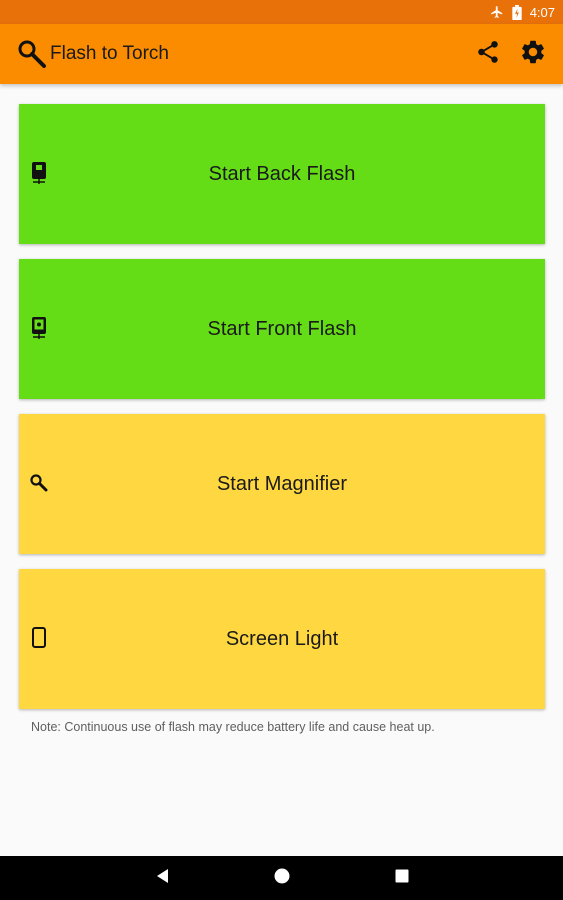 This screenshot has width=563, height=900. I want to click on airplane-mode-icon, so click(497, 12).